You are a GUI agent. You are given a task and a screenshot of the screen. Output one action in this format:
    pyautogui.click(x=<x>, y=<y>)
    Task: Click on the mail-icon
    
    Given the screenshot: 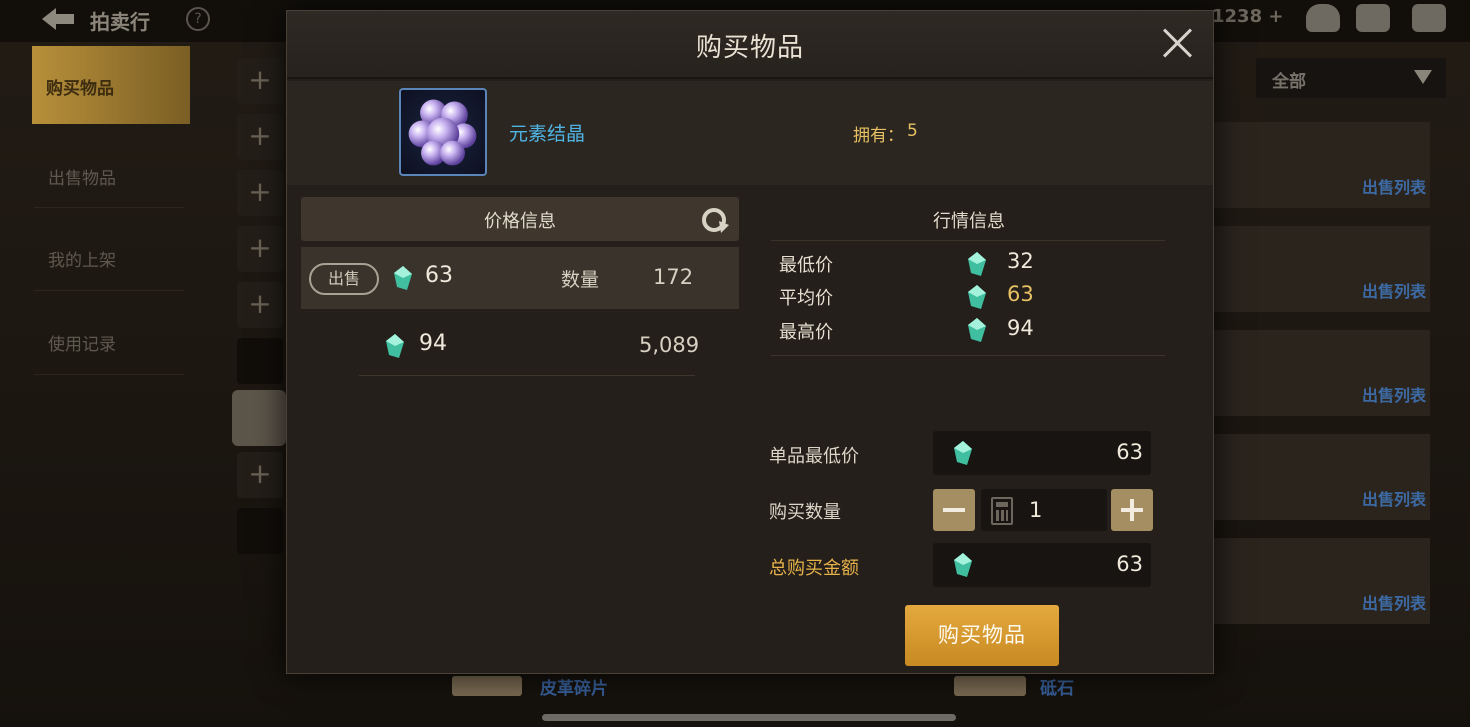 What is the action you would take?
    pyautogui.click(x=1373, y=18)
    